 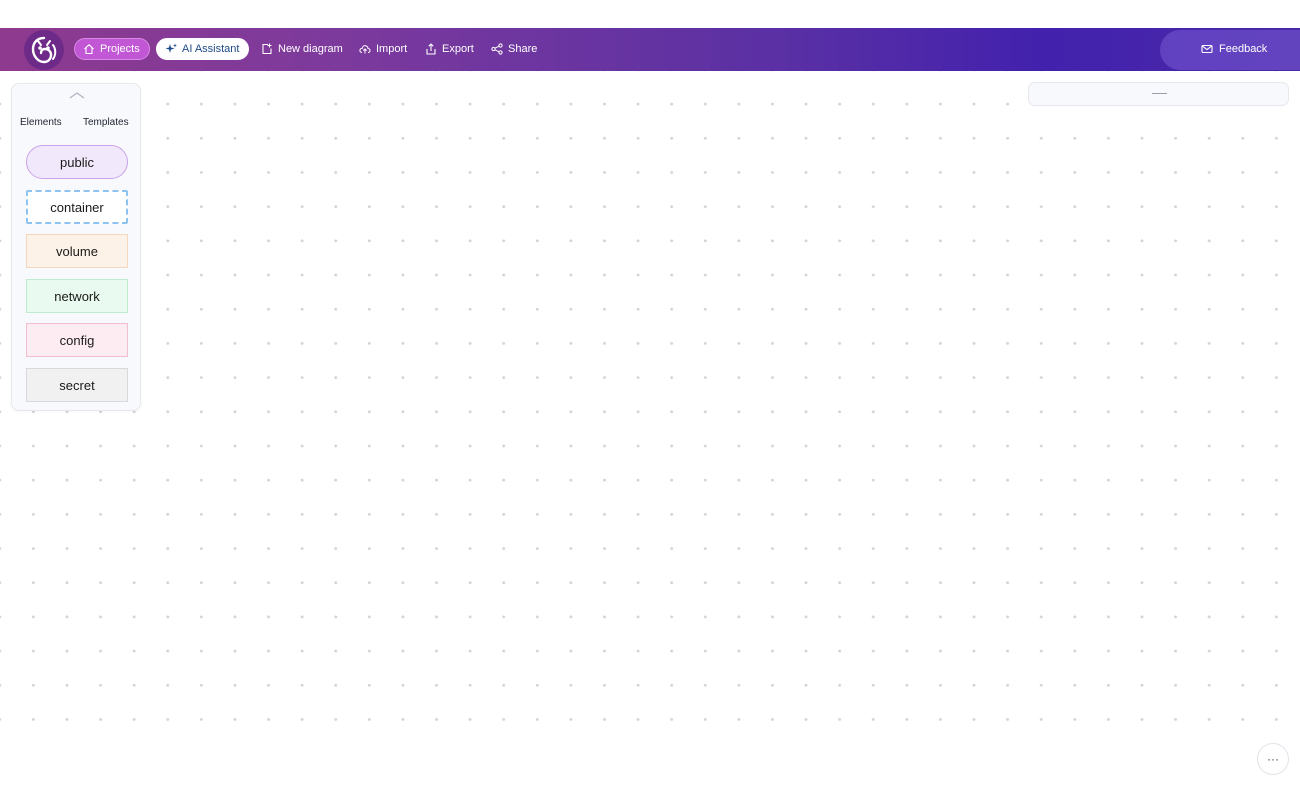 I want to click on tab-elements: Elements, so click(x=41, y=124).